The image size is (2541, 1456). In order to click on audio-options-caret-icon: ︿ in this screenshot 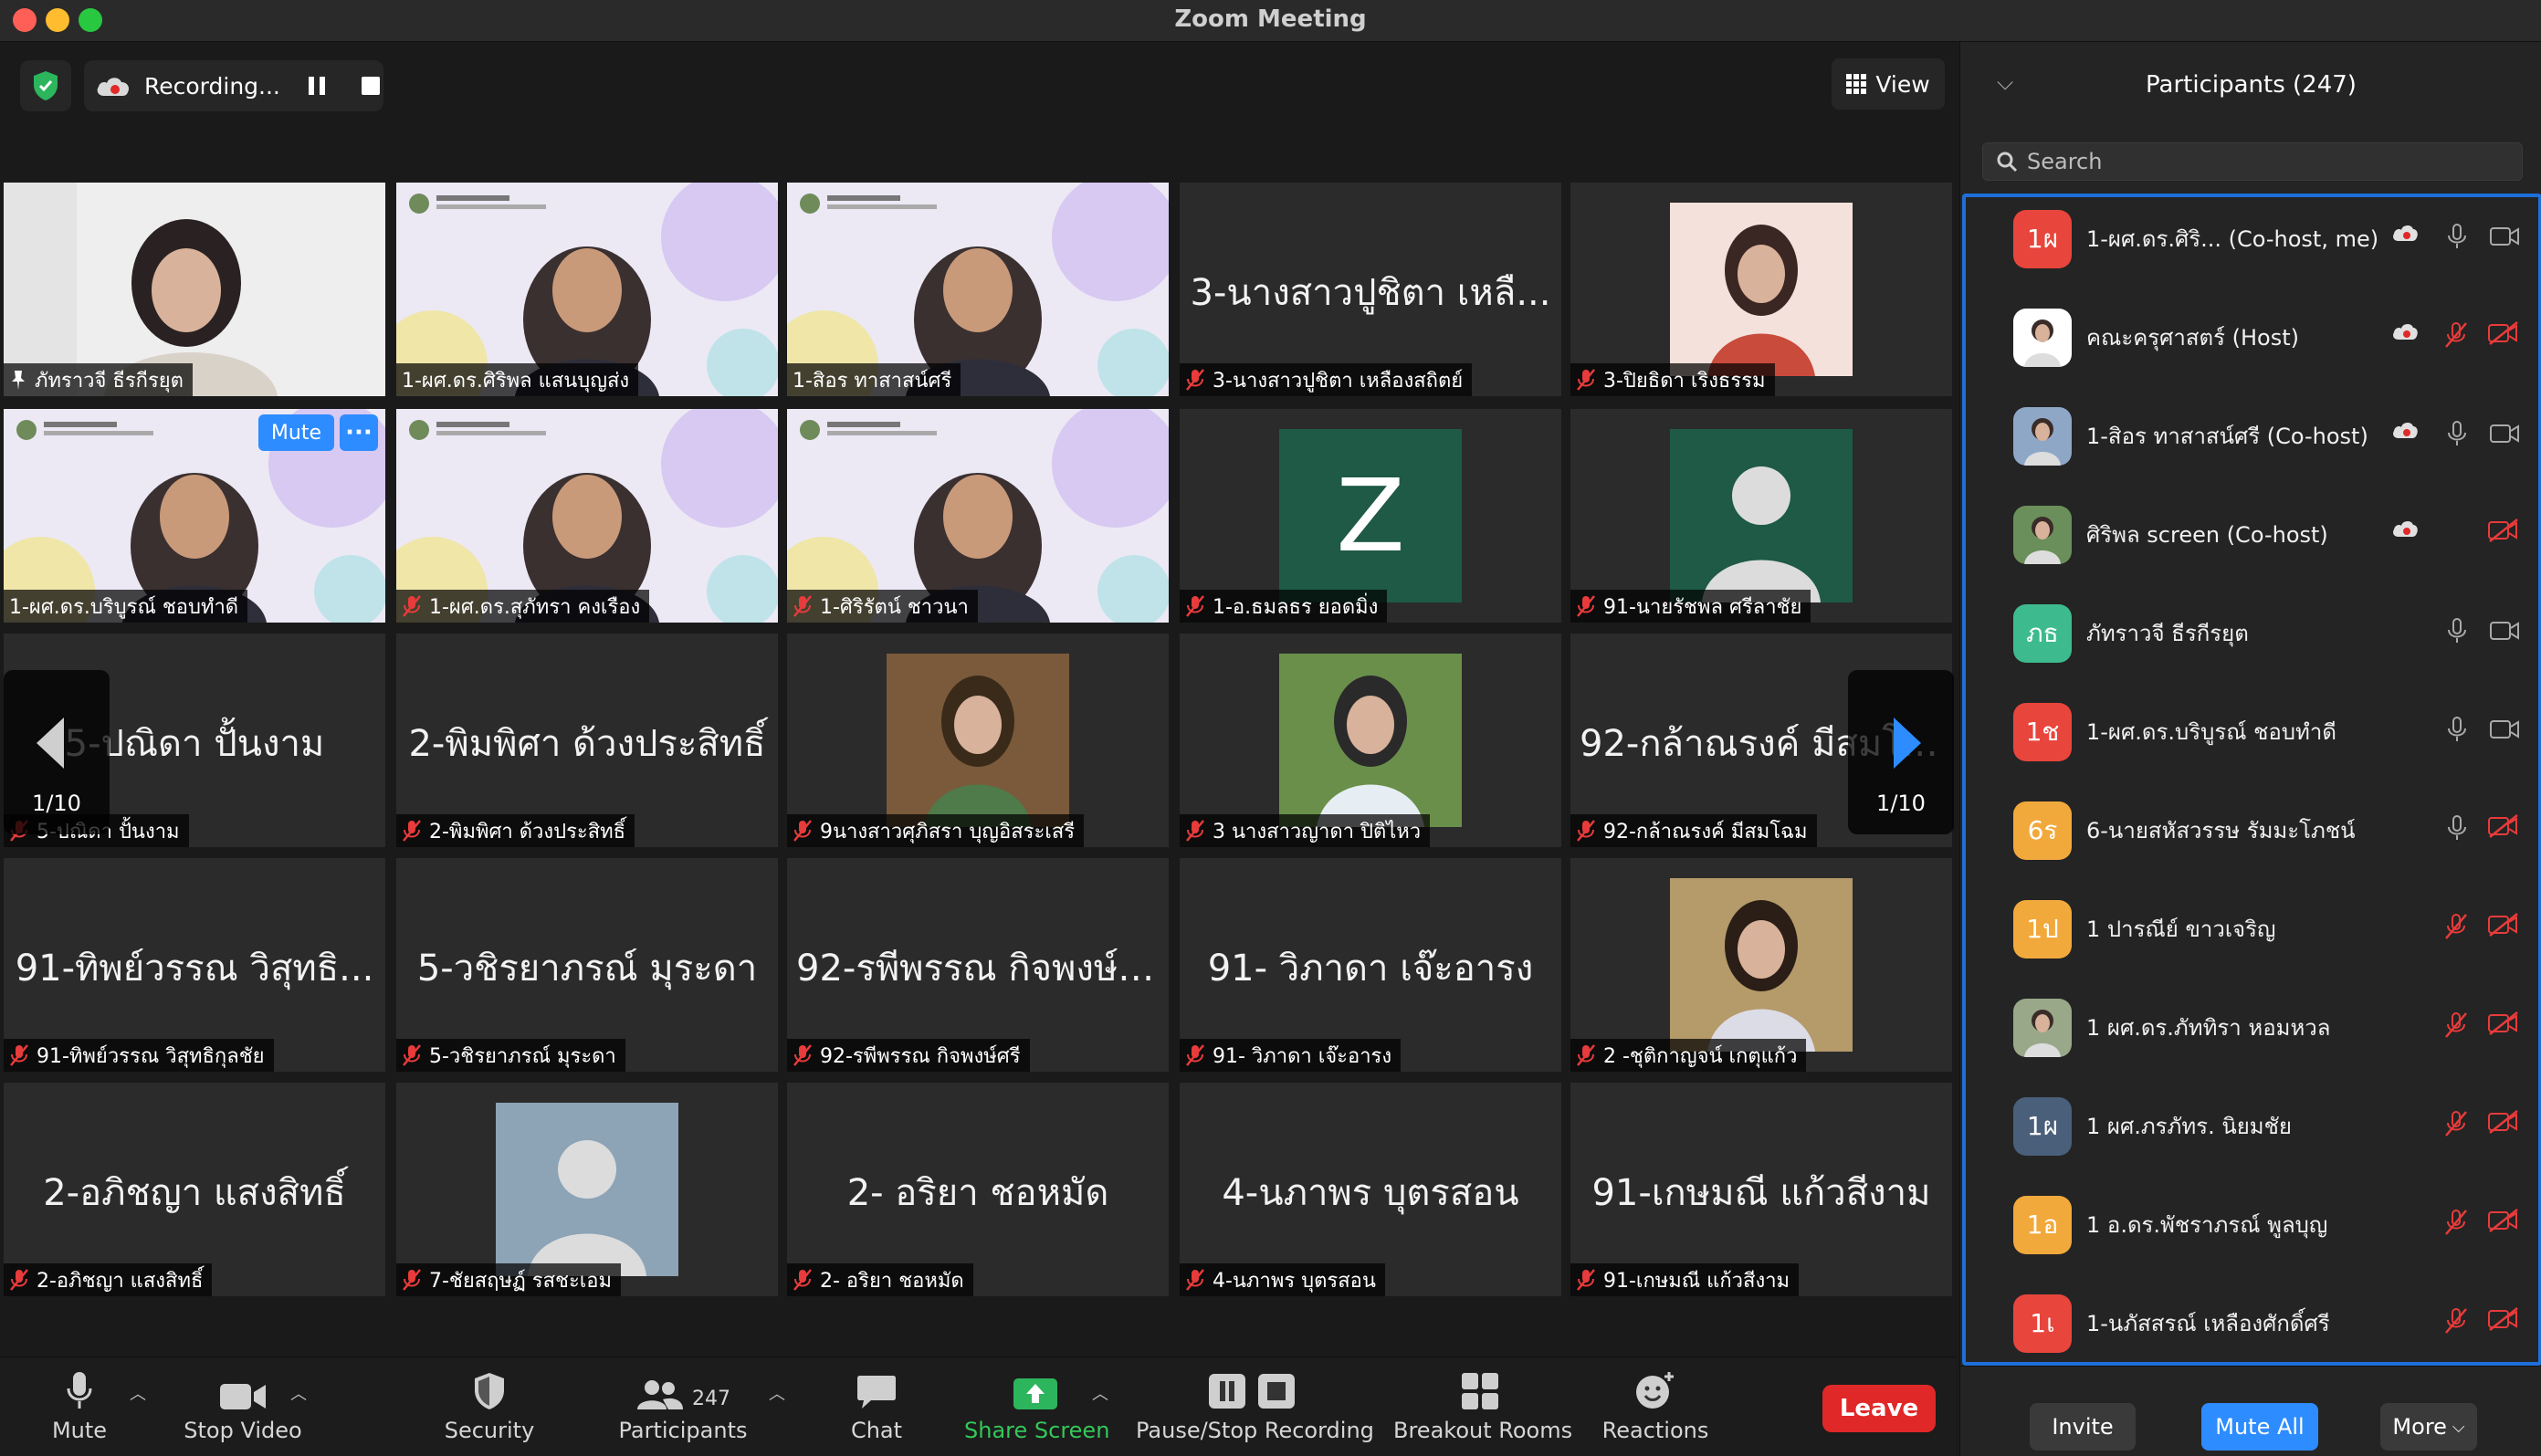, I will do `click(138, 1393)`.